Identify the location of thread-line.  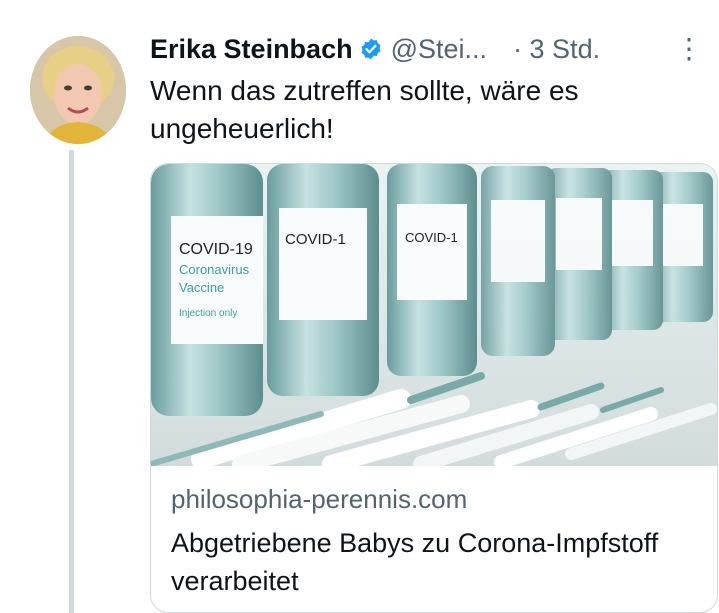
(71, 381).